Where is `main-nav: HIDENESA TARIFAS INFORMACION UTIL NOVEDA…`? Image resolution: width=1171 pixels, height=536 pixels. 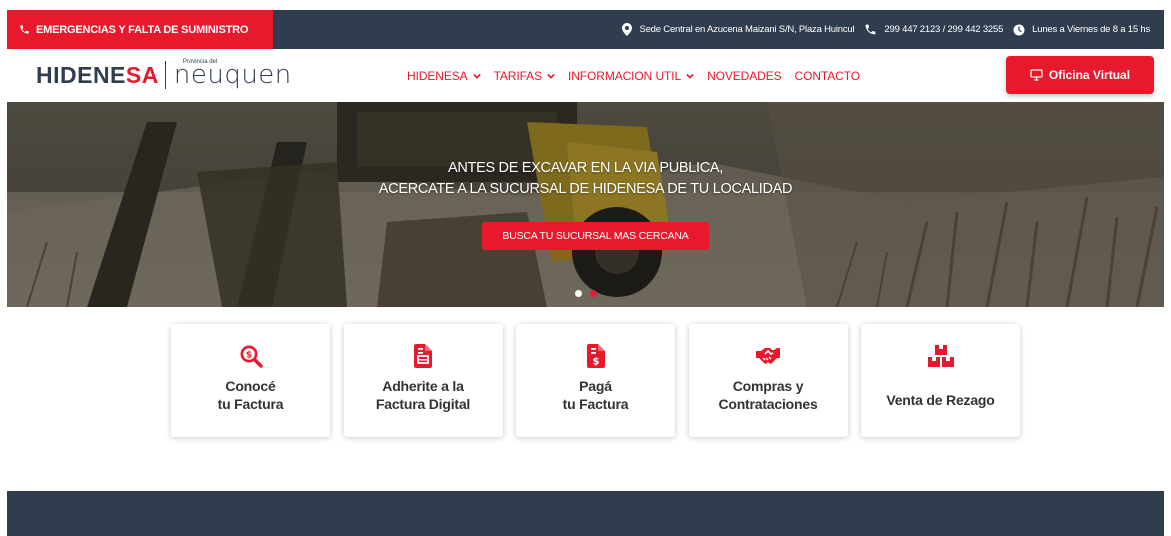 main-nav: HIDENESA TARIFAS INFORMACION UTIL NOVEDA… is located at coordinates (640, 75).